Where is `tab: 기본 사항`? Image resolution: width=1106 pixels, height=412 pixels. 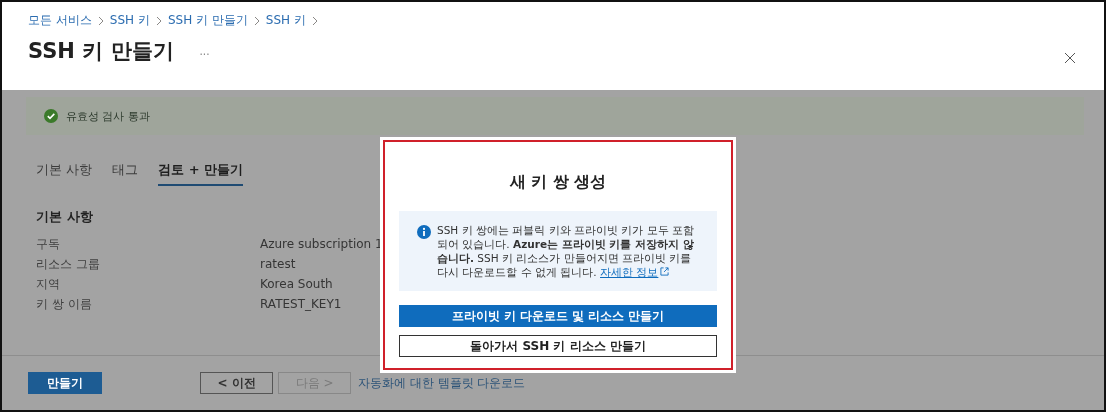 tab: 기본 사항 is located at coordinates (64, 173).